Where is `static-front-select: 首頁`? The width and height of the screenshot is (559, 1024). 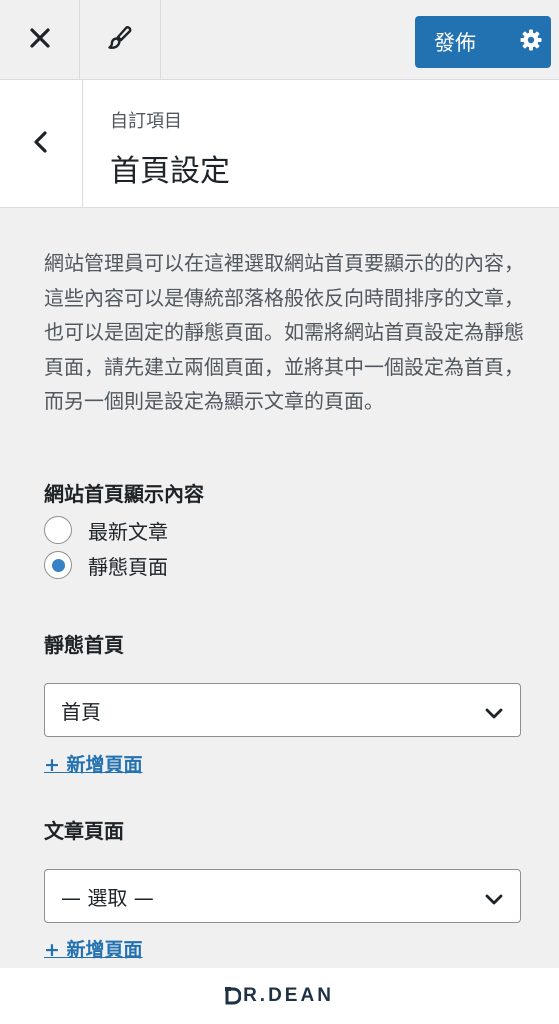
static-front-select: 首頁 is located at coordinates (282, 710).